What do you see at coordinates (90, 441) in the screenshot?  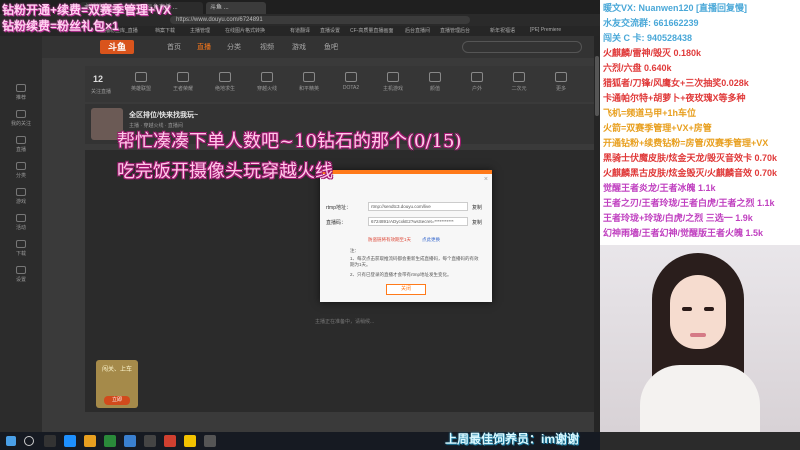 I see `folder-icon` at bounding box center [90, 441].